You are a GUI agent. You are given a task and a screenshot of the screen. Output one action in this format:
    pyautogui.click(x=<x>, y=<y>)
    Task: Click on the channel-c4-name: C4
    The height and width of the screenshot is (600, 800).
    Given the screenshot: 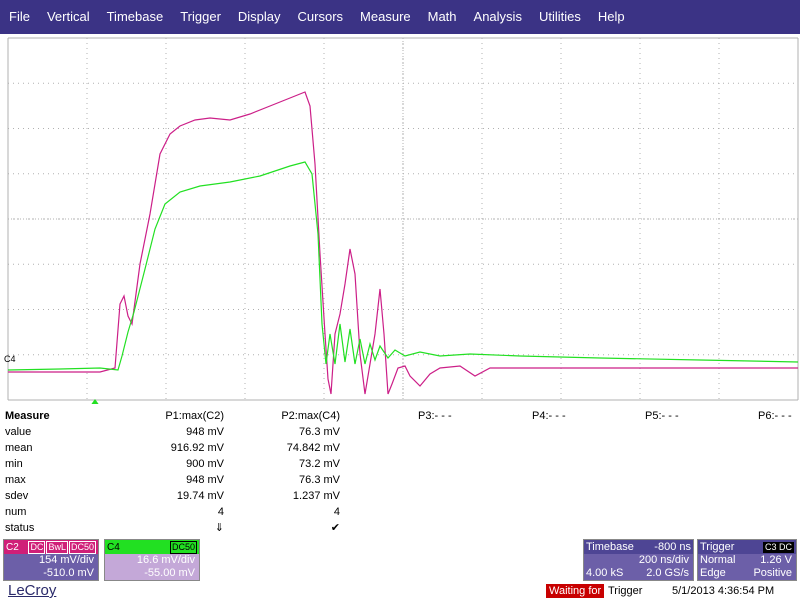 What is the action you would take?
    pyautogui.click(x=113, y=547)
    